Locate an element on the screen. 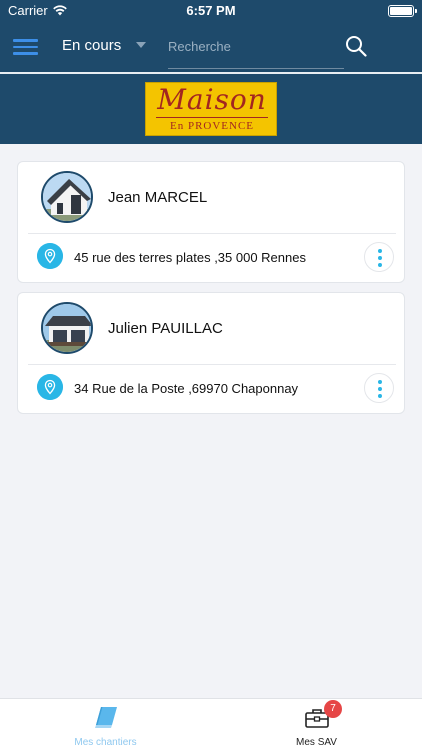 The height and width of the screenshot is (750, 422). tab-mes-chantiers: Mes chantiers is located at coordinates (105, 724).